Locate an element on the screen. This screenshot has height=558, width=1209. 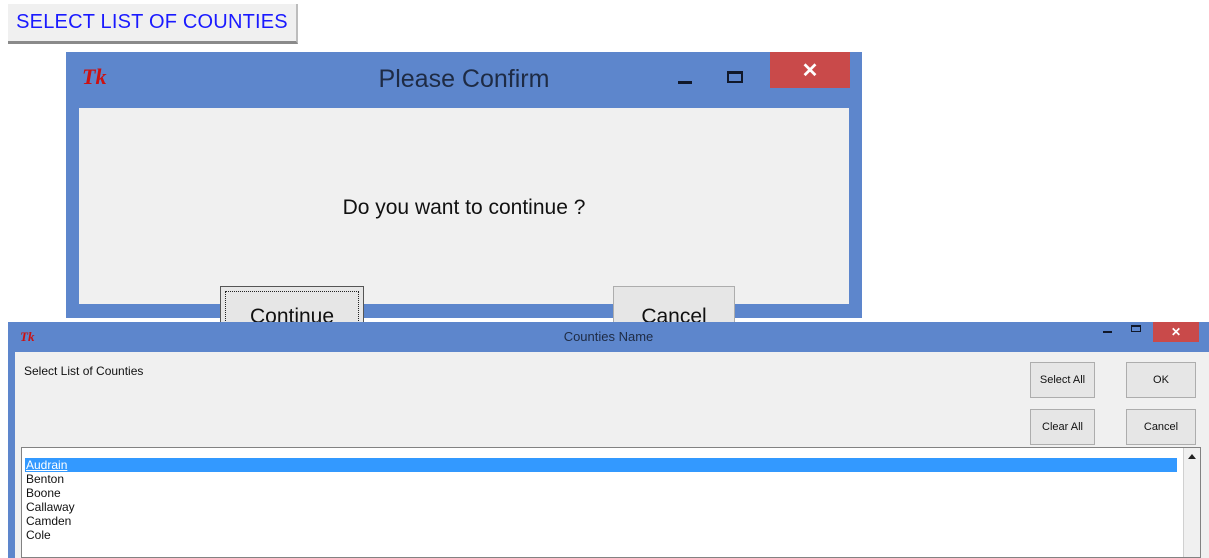
clear-all-button: Clear All is located at coordinates (1062, 427).